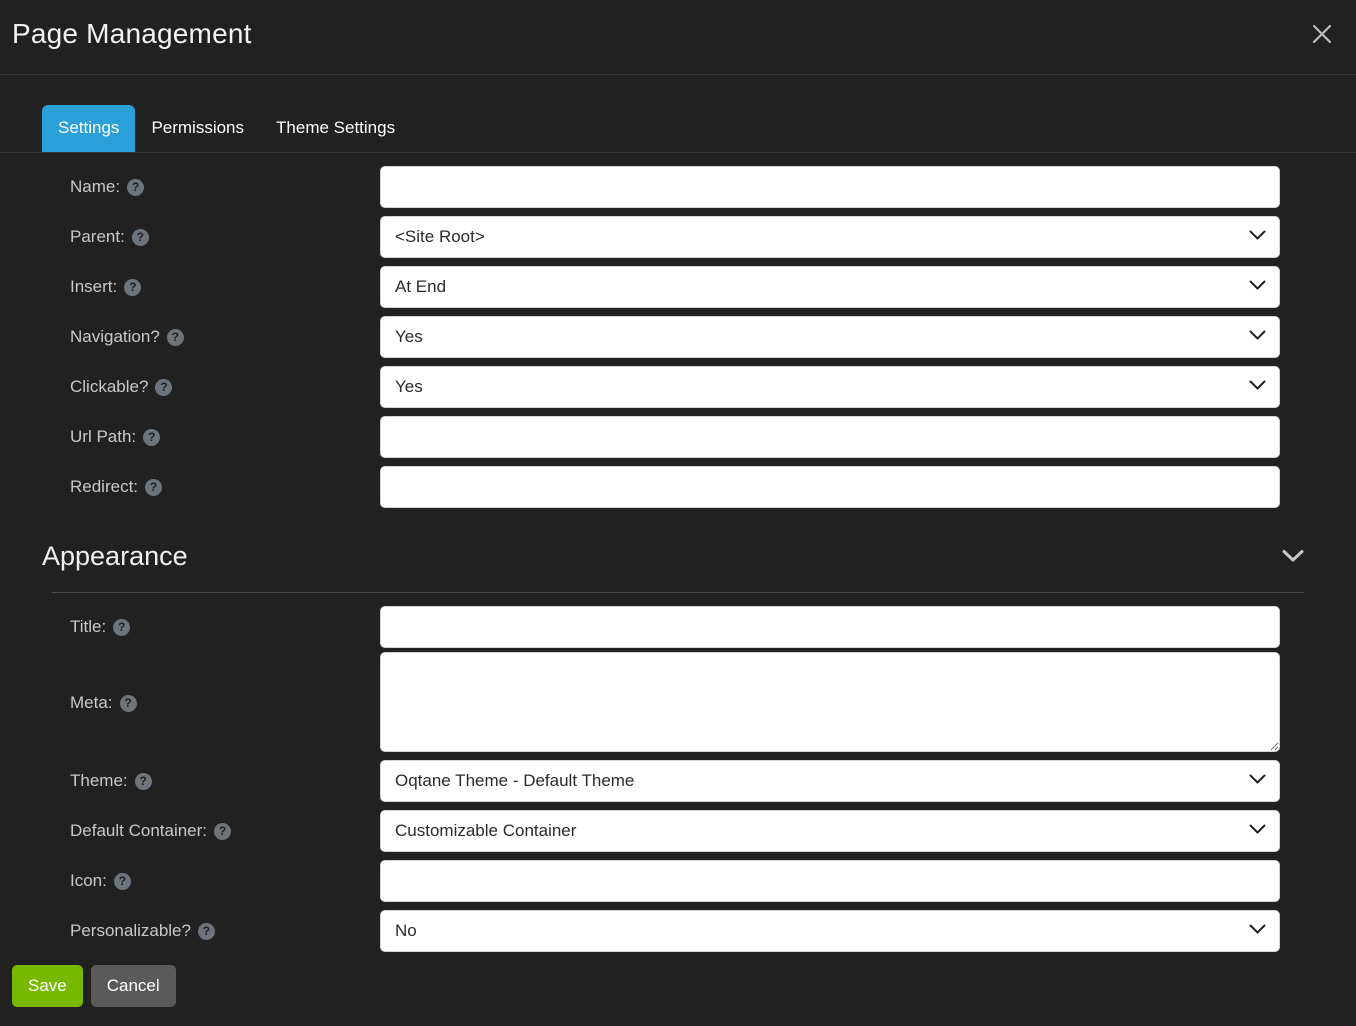 This screenshot has height=1026, width=1356. I want to click on field-row-clickable: Clickable? ?, so click(678, 387).